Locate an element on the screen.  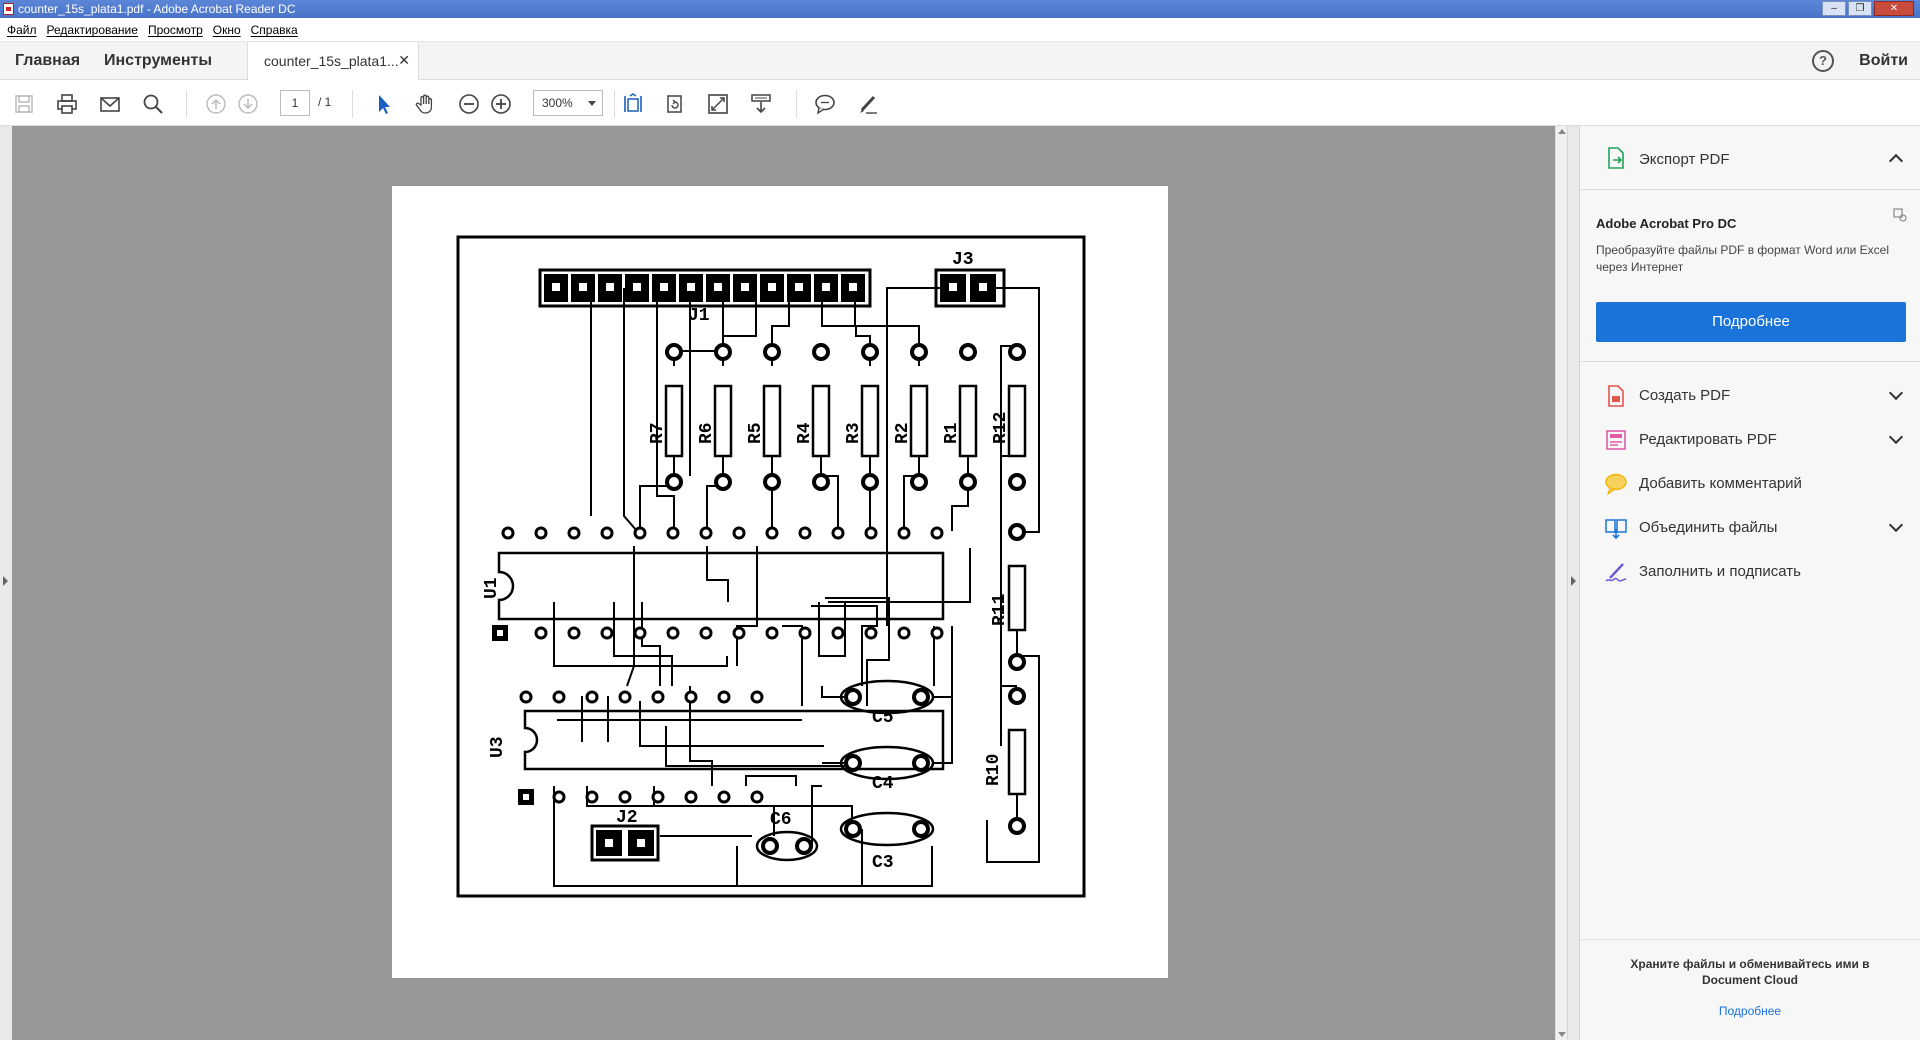
hand-tool-icon is located at coordinates (426, 104).